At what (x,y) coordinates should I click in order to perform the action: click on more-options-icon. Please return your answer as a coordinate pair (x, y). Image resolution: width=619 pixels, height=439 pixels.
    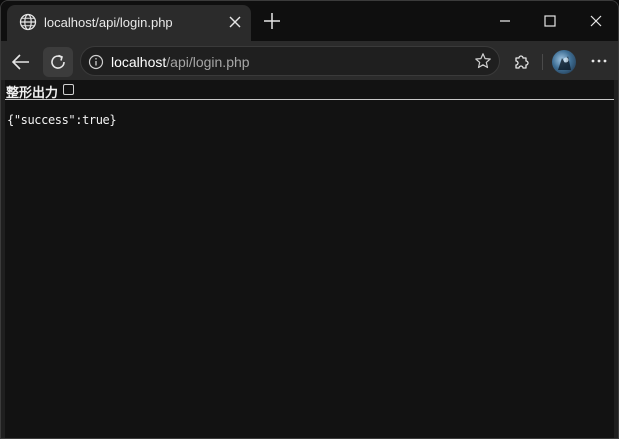
    Looking at the image, I should click on (599, 61).